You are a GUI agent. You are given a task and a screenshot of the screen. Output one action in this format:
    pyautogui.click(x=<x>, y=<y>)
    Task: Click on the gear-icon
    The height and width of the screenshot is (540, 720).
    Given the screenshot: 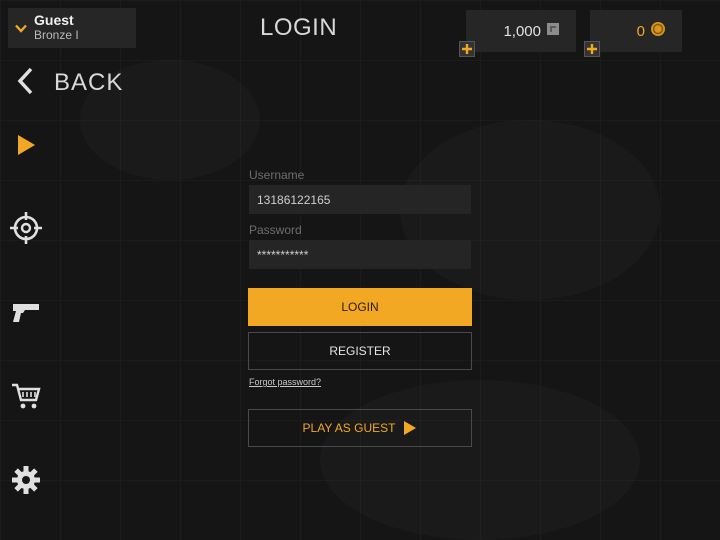 What is the action you would take?
    pyautogui.click(x=26, y=480)
    